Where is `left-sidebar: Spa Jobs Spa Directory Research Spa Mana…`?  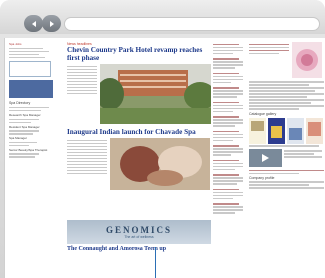 left-sidebar: Spa Jobs Spa Directory Research Spa Mana… is located at coordinates (34, 100).